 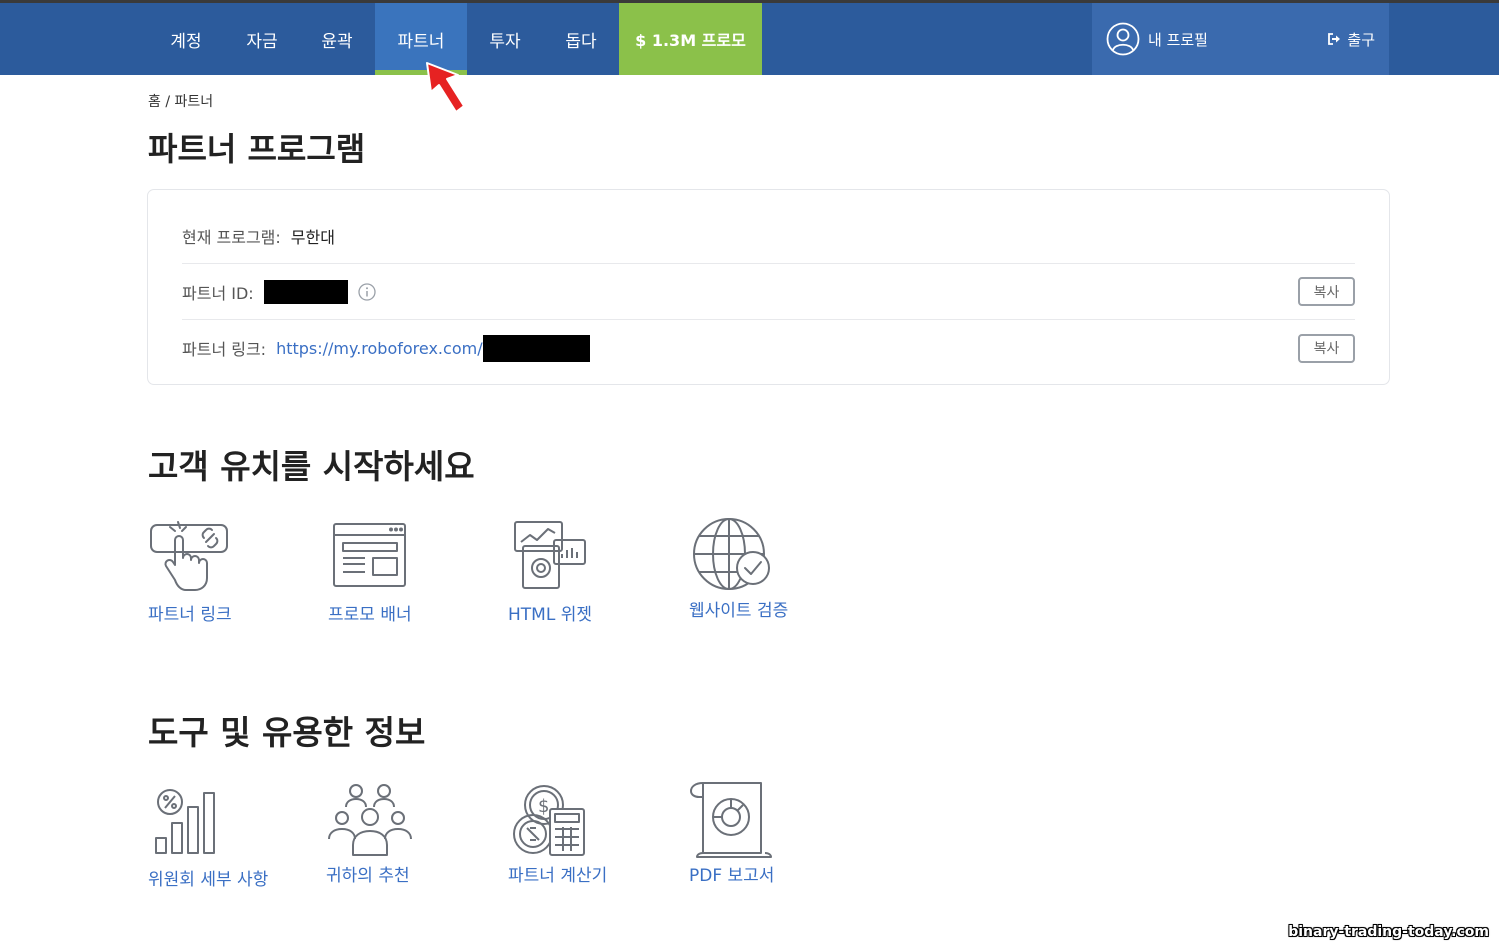 What do you see at coordinates (370, 820) in the screenshot?
I see `referrals-group-icon` at bounding box center [370, 820].